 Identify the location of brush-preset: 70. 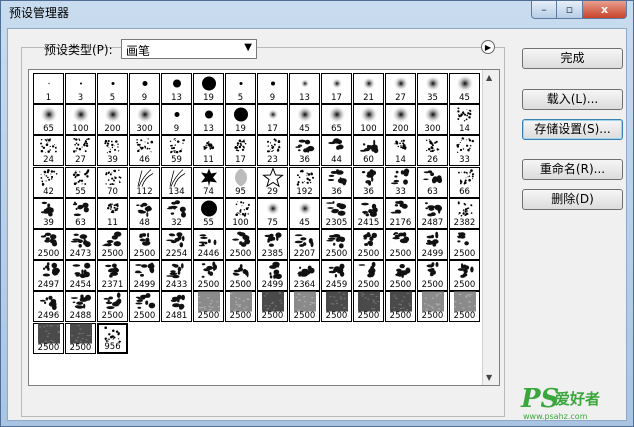
(112, 182).